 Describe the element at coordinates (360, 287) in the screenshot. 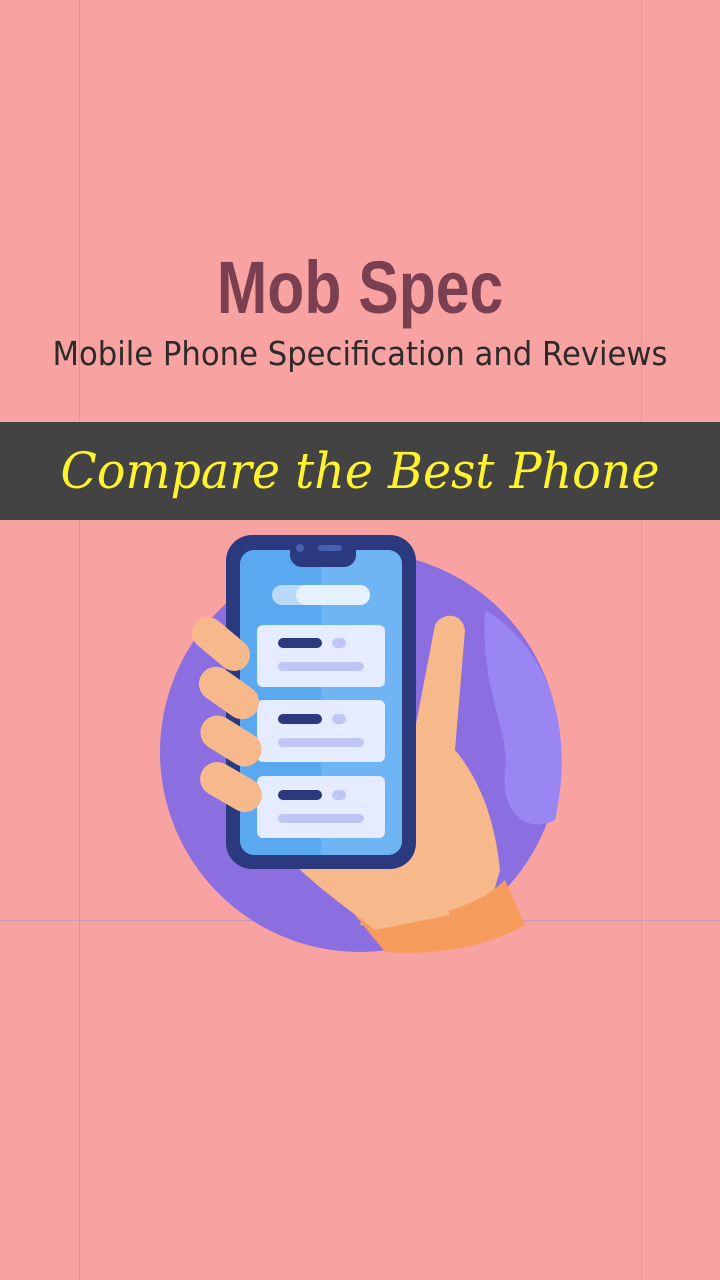

I see `app-title: Mob Spec` at that location.